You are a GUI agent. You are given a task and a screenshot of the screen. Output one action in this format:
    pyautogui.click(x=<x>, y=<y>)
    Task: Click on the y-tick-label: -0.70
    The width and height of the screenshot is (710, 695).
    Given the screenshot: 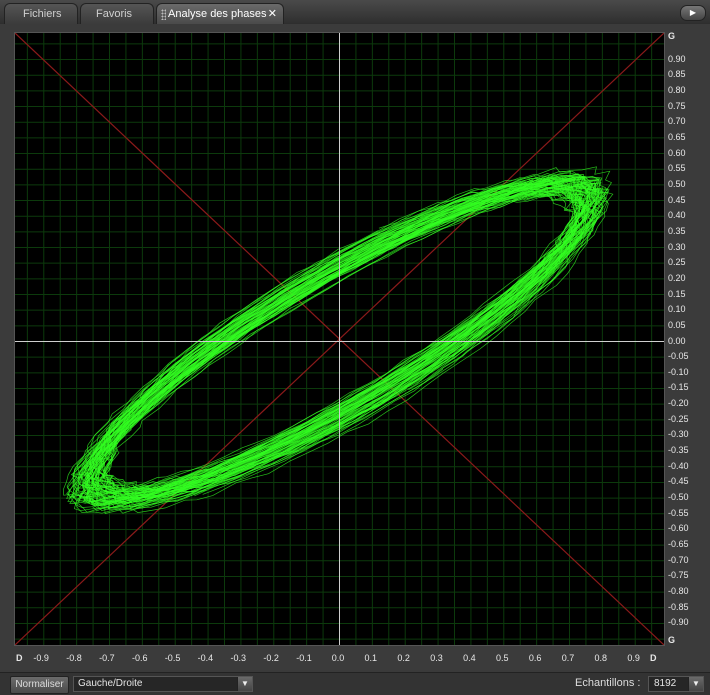 What is the action you would take?
    pyautogui.click(x=678, y=559)
    